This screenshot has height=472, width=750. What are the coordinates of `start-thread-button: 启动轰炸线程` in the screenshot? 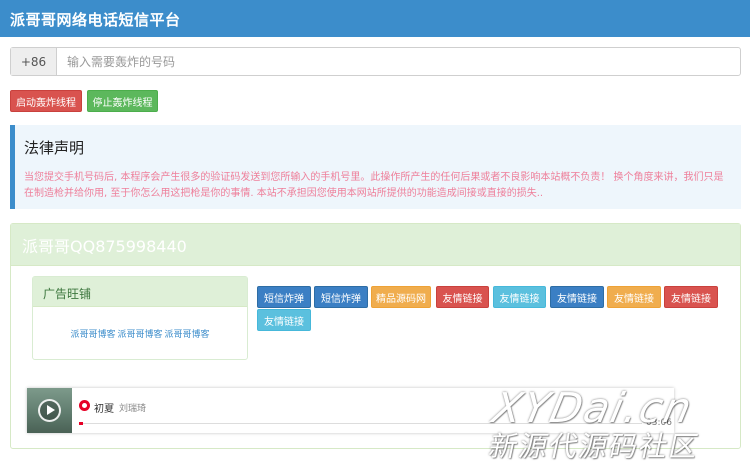 It's located at (46, 101).